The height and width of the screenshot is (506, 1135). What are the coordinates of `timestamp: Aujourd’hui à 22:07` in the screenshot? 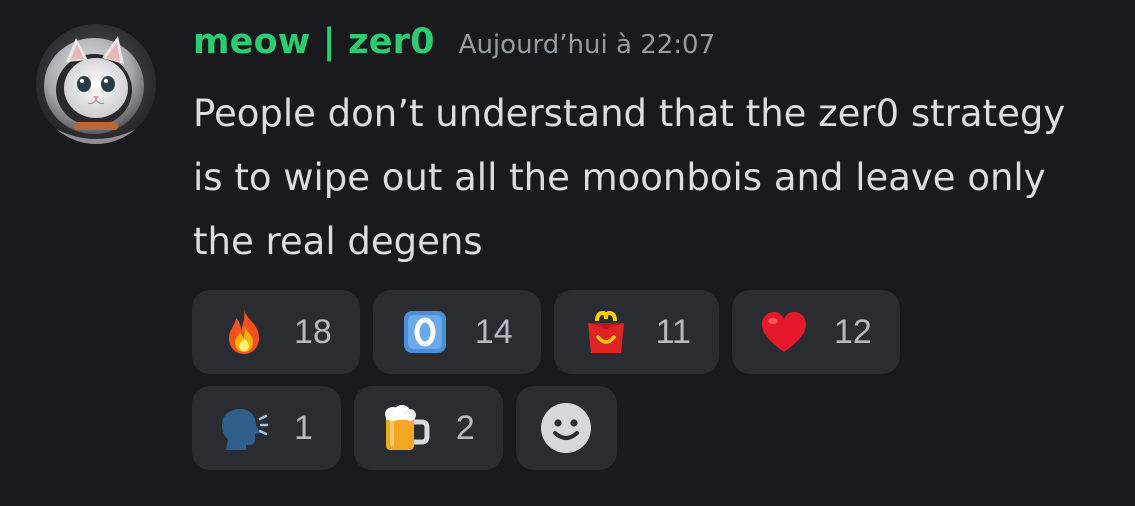 It's located at (587, 45).